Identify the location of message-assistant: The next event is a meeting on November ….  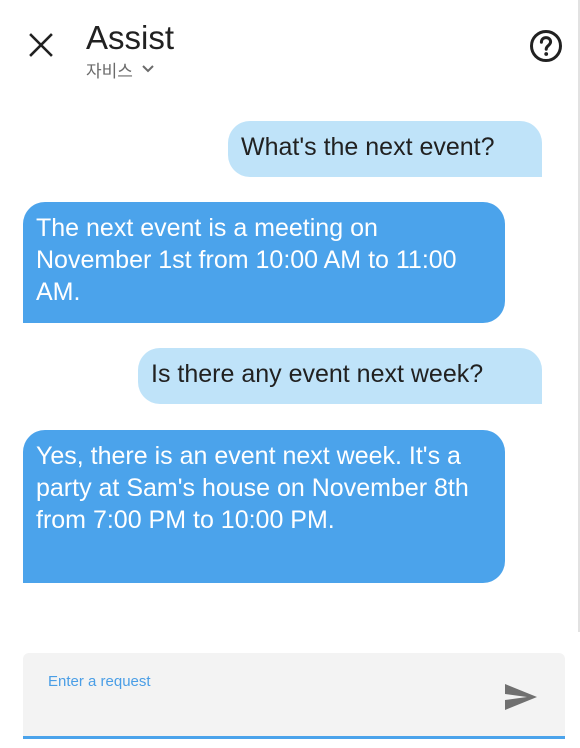
(264, 262).